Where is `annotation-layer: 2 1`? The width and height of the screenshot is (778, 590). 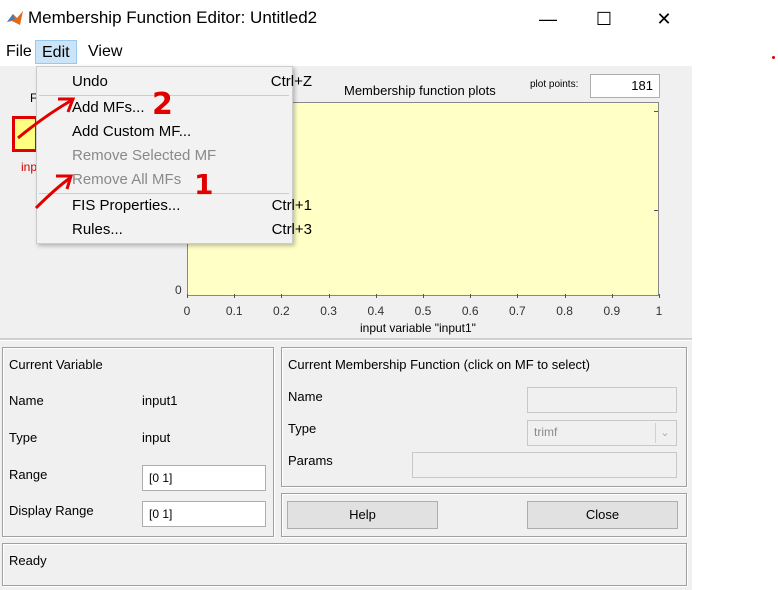
annotation-layer: 2 1 is located at coordinates (115, 148).